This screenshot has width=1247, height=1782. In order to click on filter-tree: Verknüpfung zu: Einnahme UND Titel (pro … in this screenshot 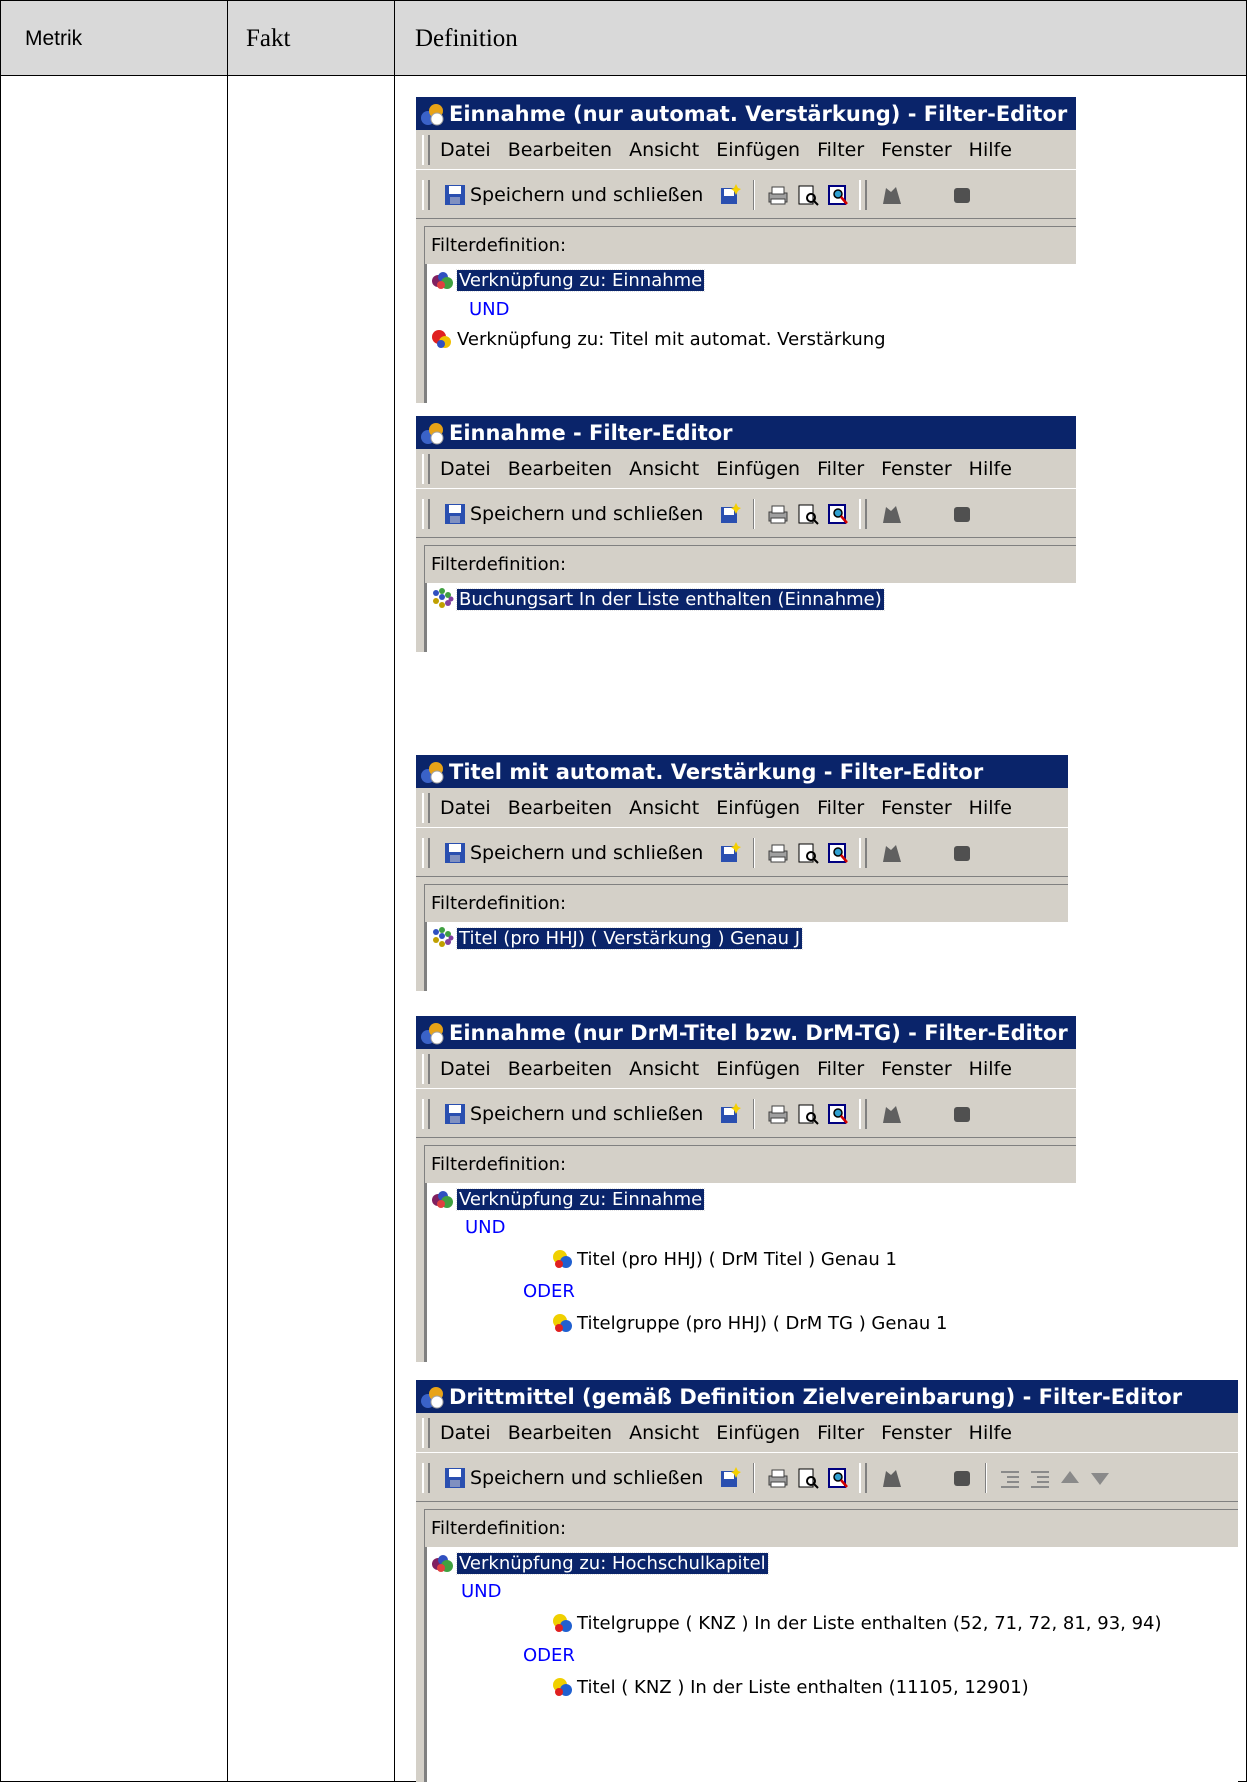, I will do `click(750, 1272)`.